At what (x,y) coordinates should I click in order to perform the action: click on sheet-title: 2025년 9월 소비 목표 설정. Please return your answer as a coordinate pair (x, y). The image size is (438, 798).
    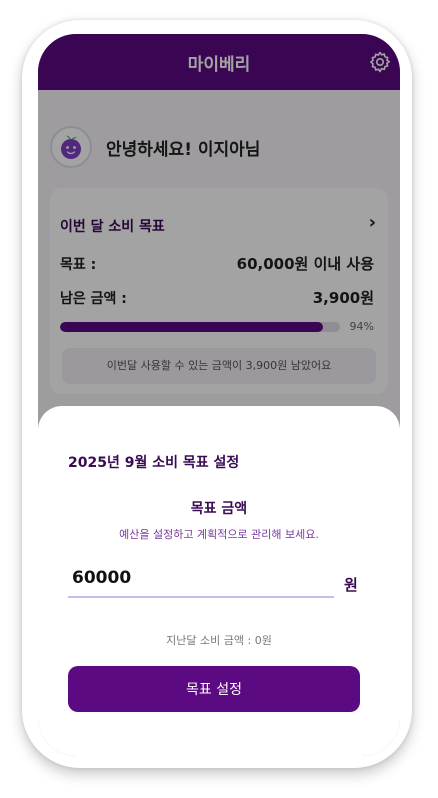
    Looking at the image, I should click on (154, 463).